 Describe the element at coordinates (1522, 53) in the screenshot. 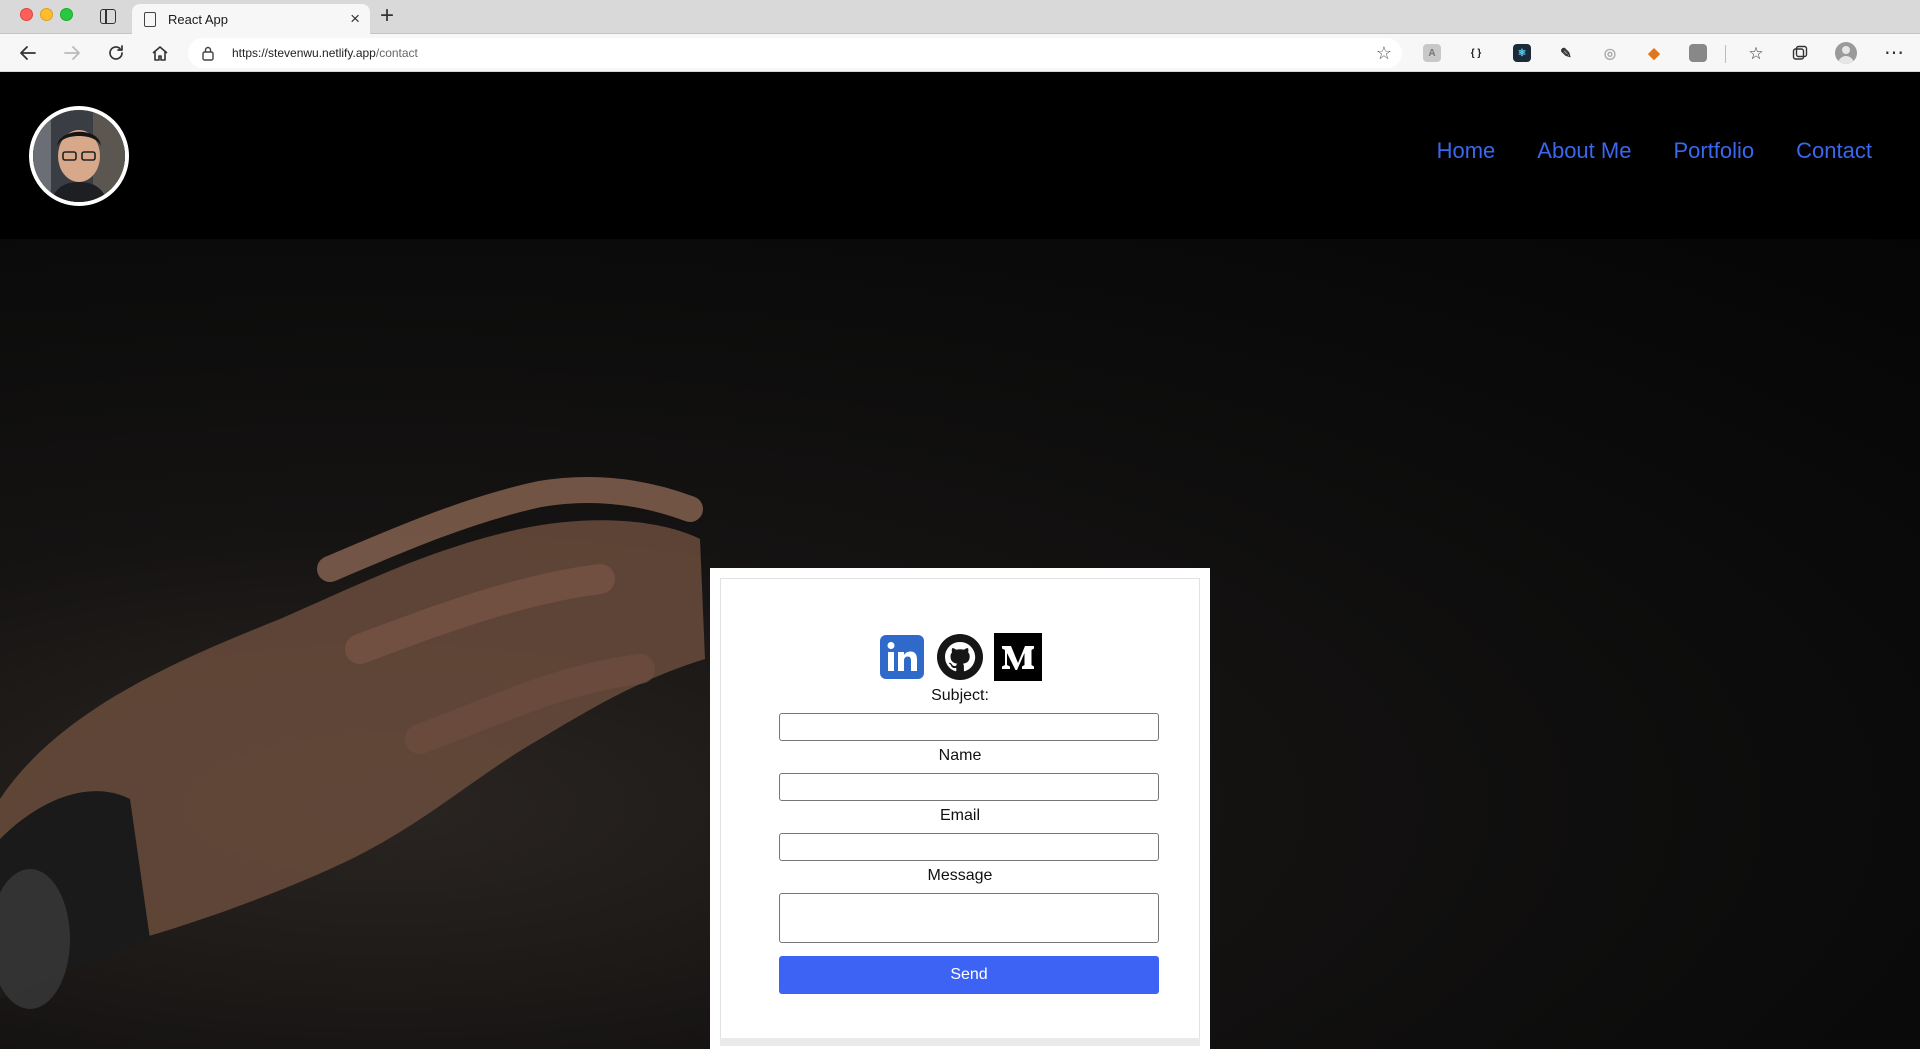

I see `react-devtools-icon: ⚛` at that location.